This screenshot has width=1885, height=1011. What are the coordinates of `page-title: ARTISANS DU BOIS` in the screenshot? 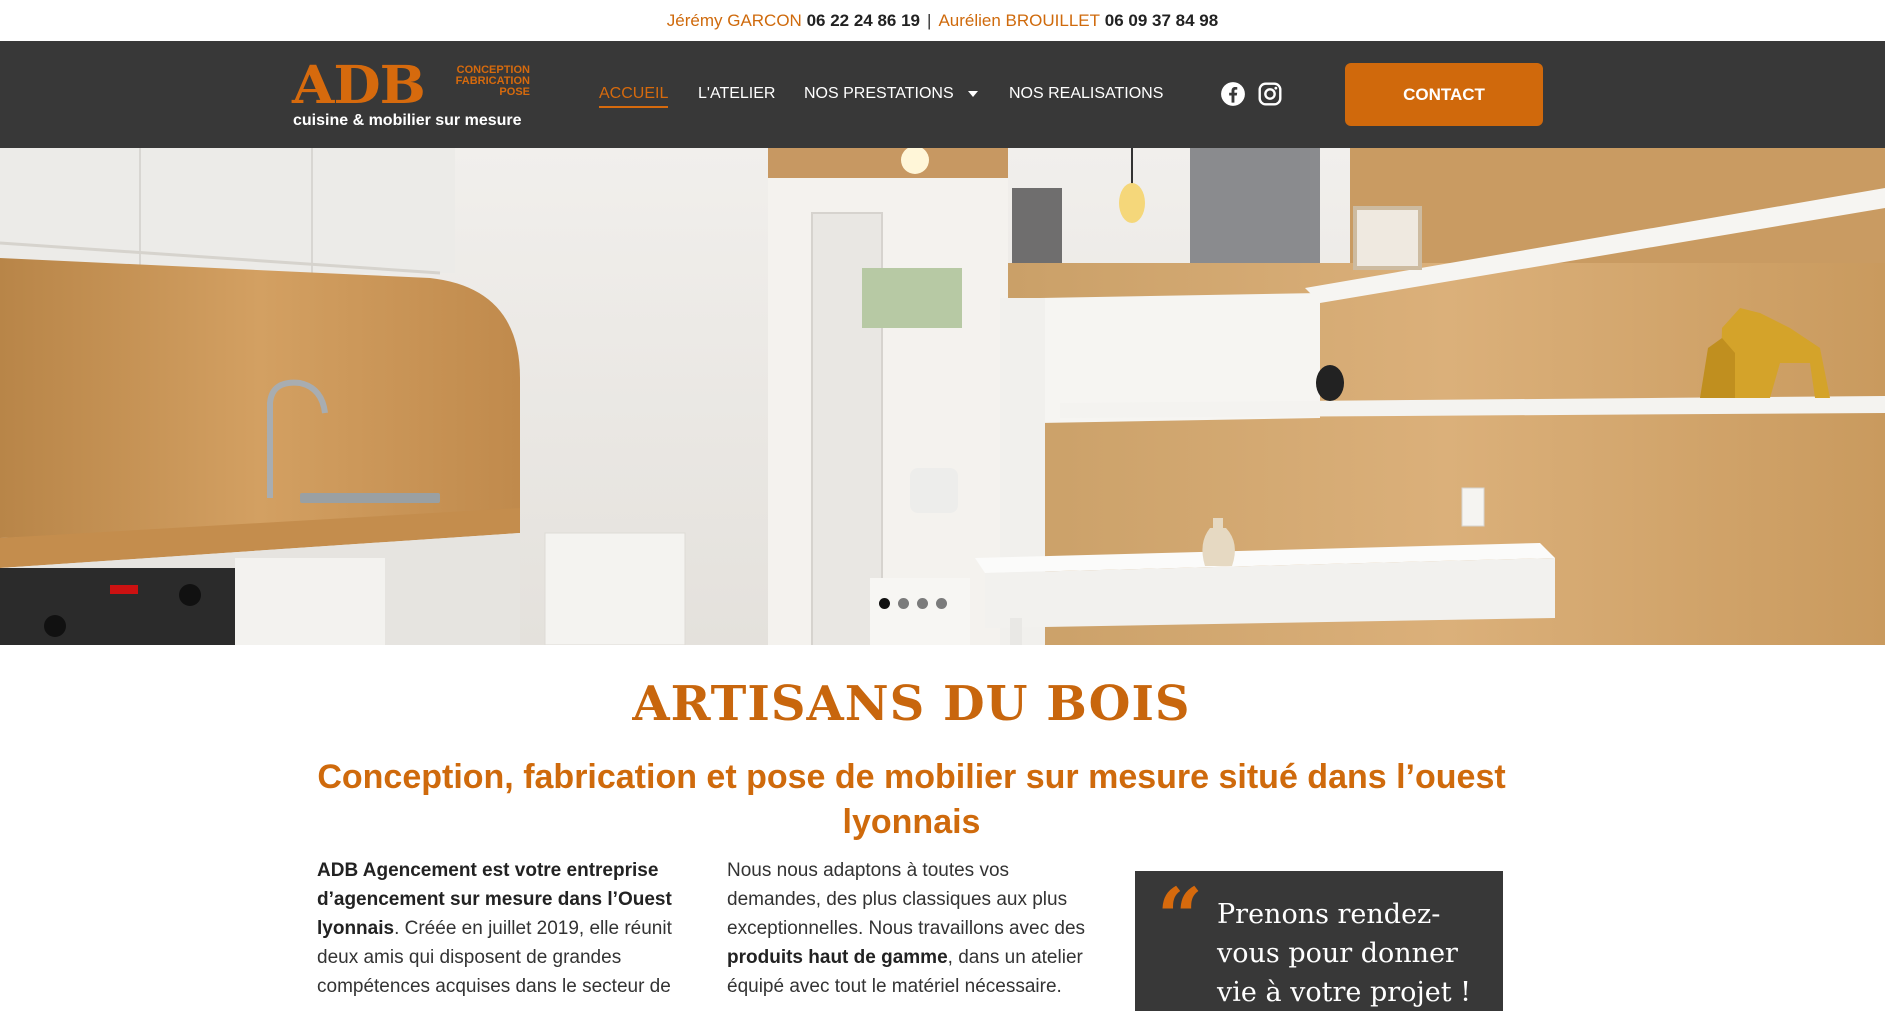 It's located at (911, 704).